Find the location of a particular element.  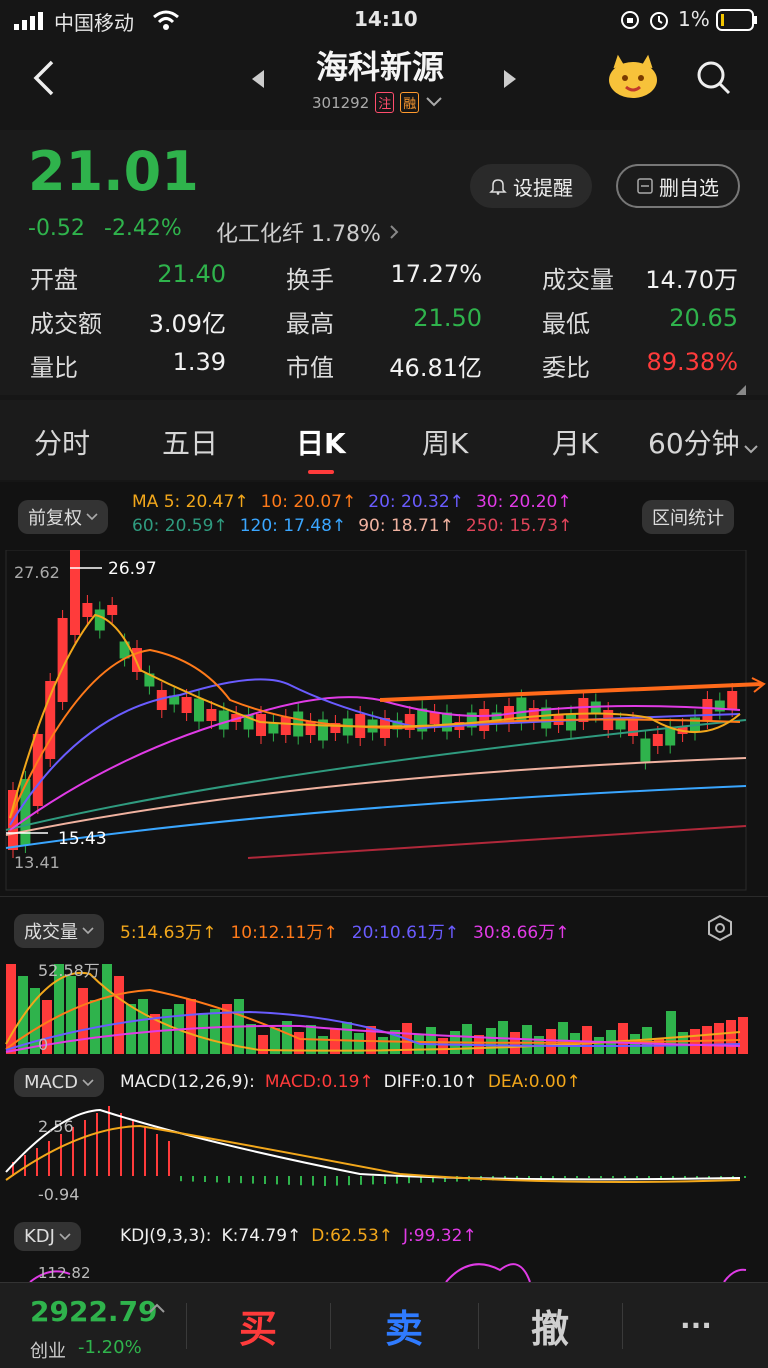

stat-amount-value: 3.09亿 is located at coordinates (187, 324).